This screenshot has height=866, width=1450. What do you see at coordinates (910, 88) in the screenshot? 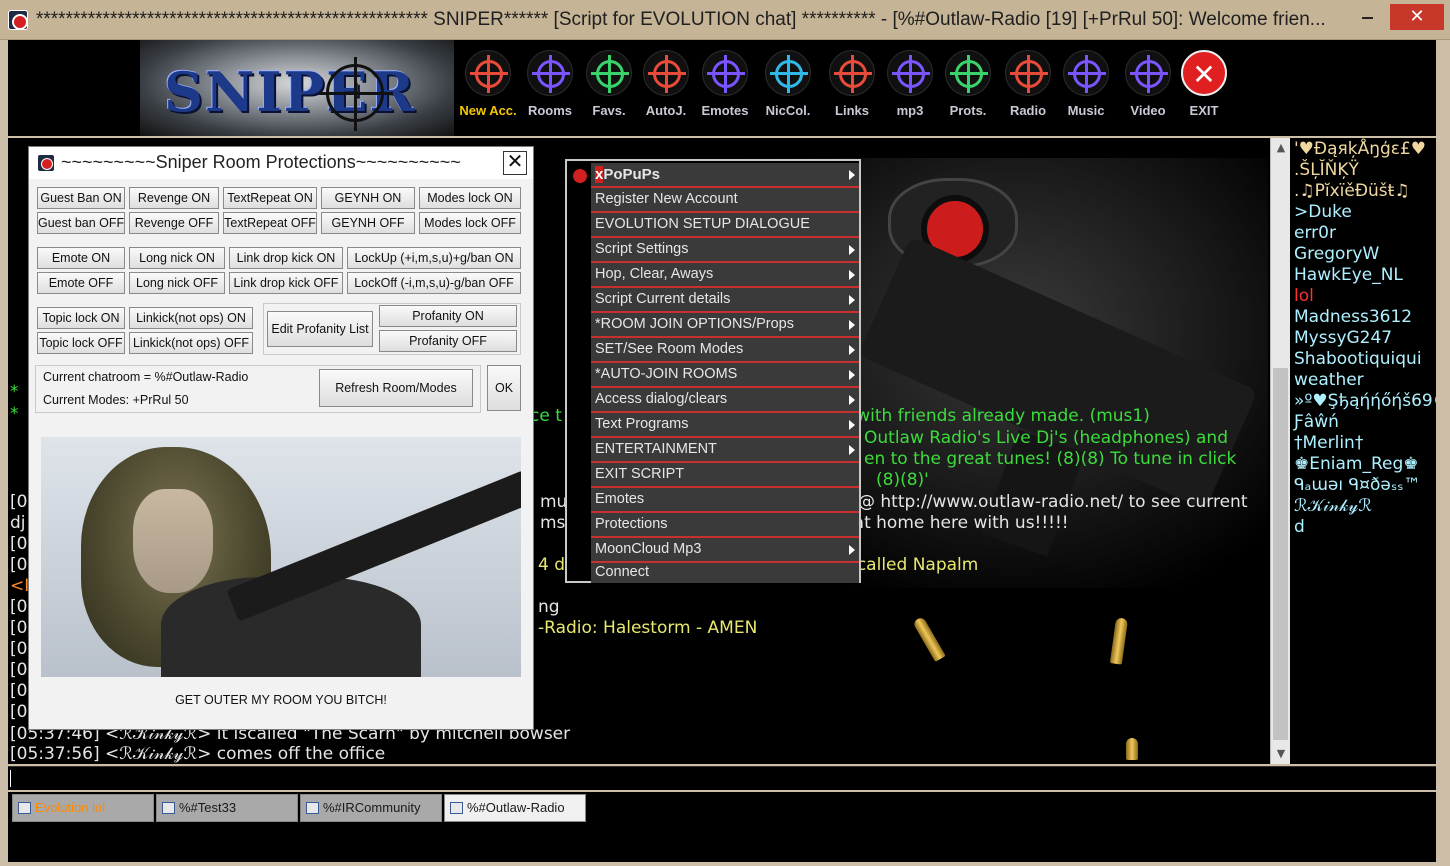
I see `toolbar-button-mp3: mp3` at bounding box center [910, 88].